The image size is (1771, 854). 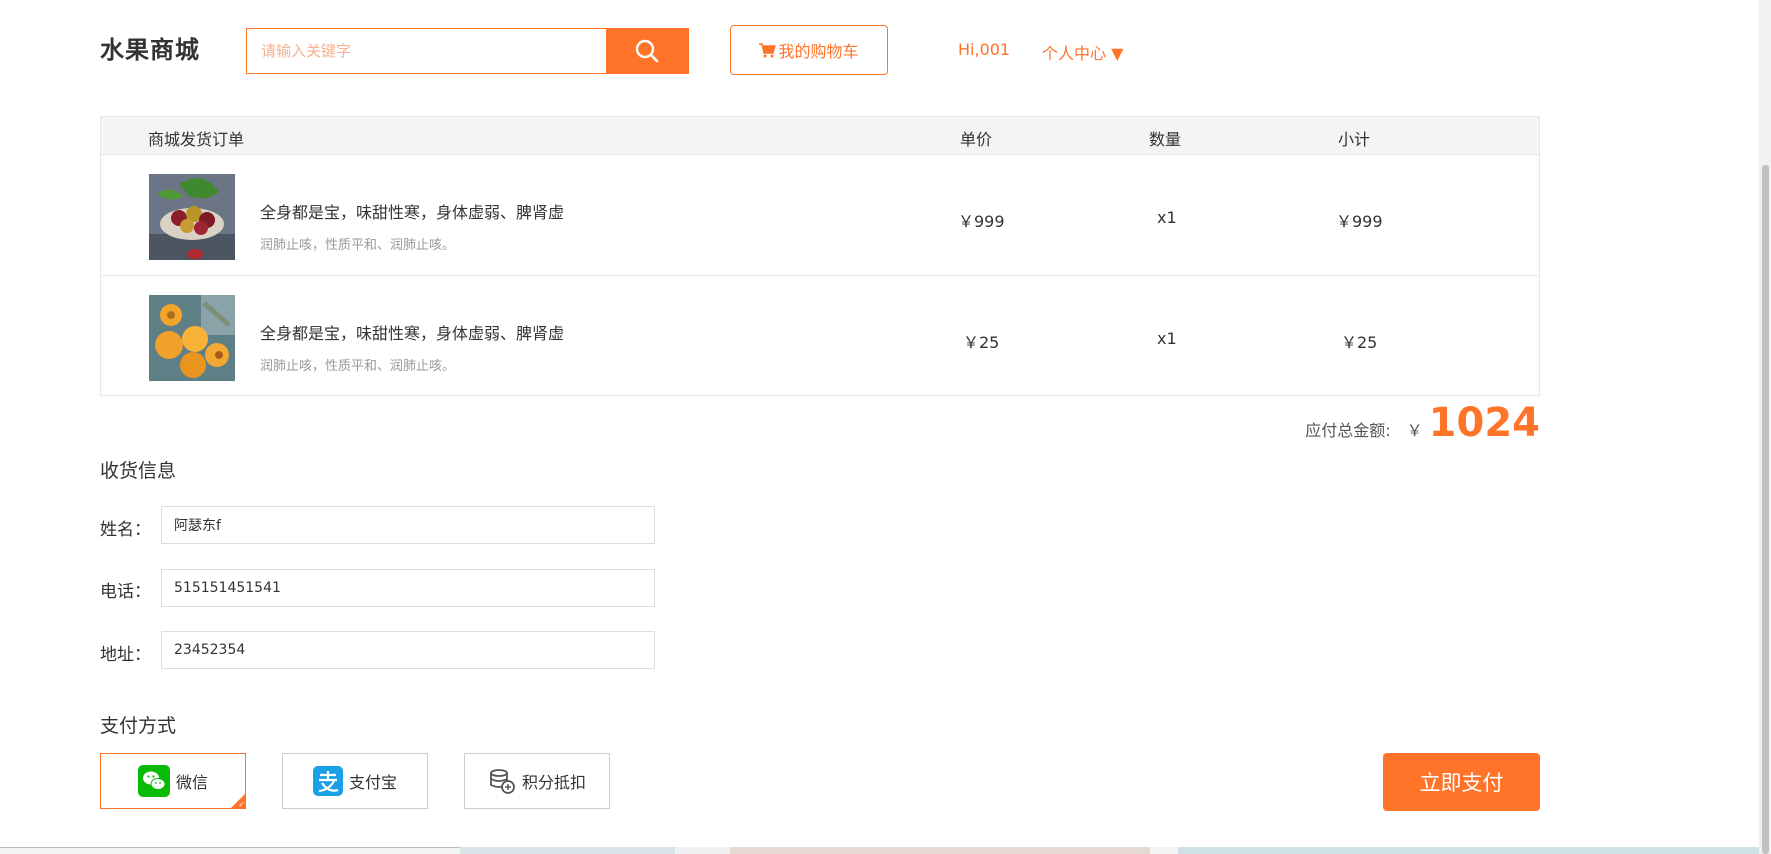 What do you see at coordinates (879, 850) in the screenshot?
I see `footer-banner-strip` at bounding box center [879, 850].